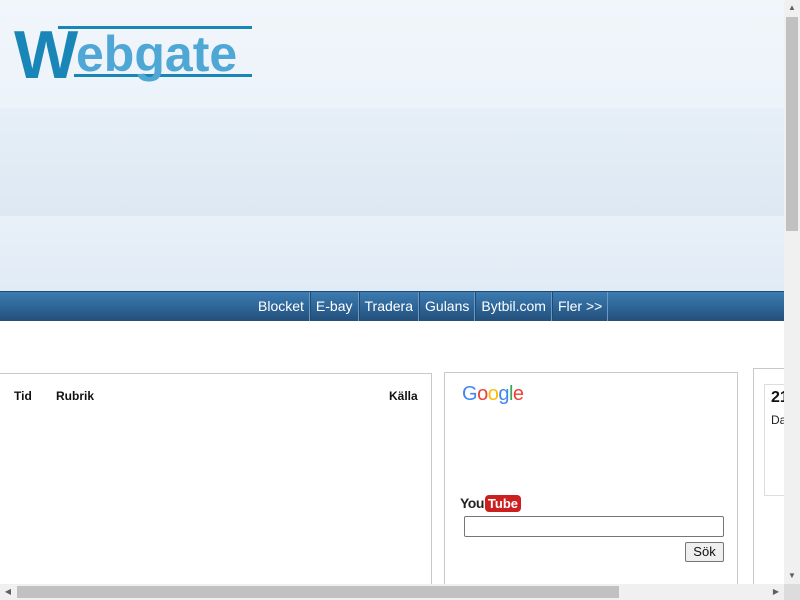 This screenshot has width=800, height=600. I want to click on google-logo-letter: G, so click(470, 394).